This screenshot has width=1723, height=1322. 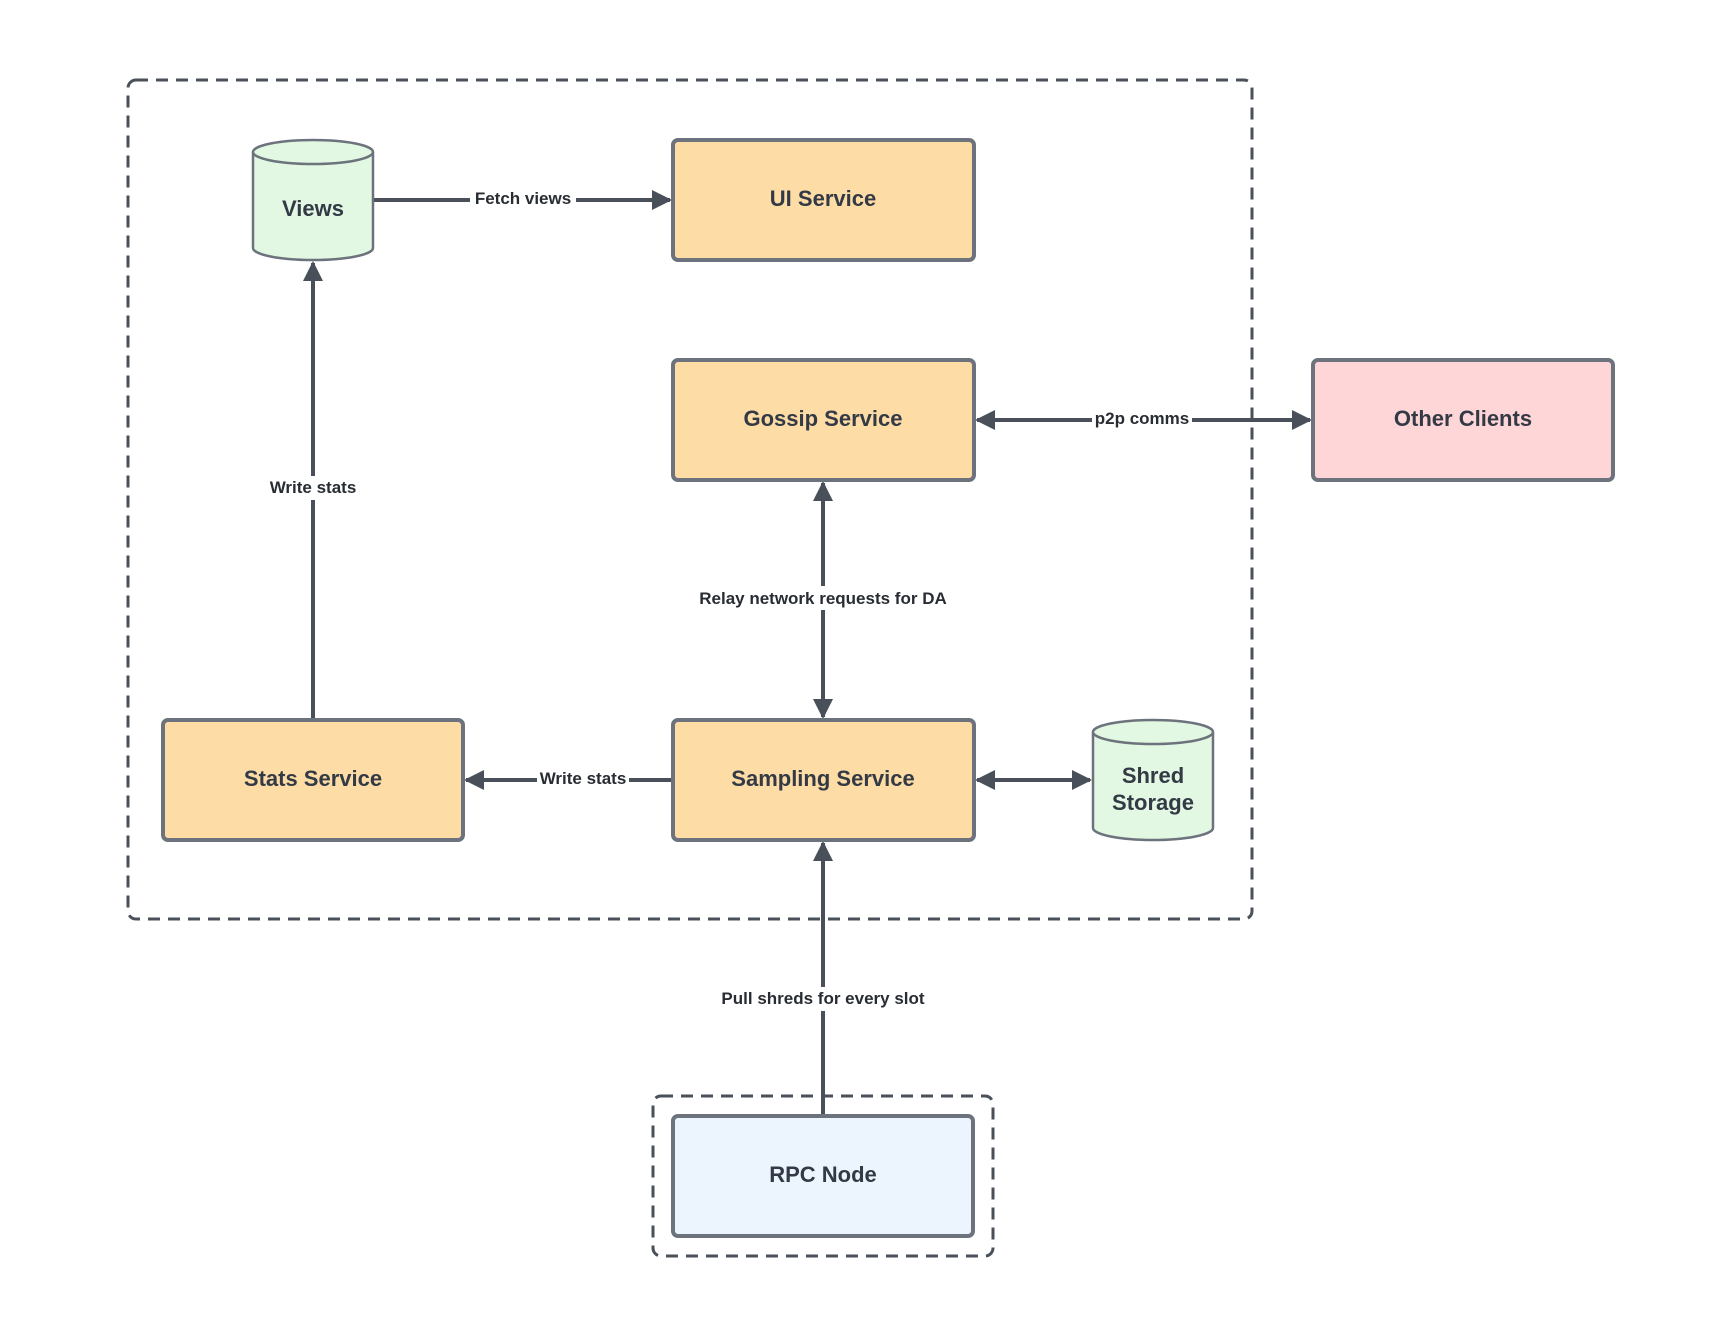 I want to click on node-label-ui-service: UI Service, so click(x=823, y=198).